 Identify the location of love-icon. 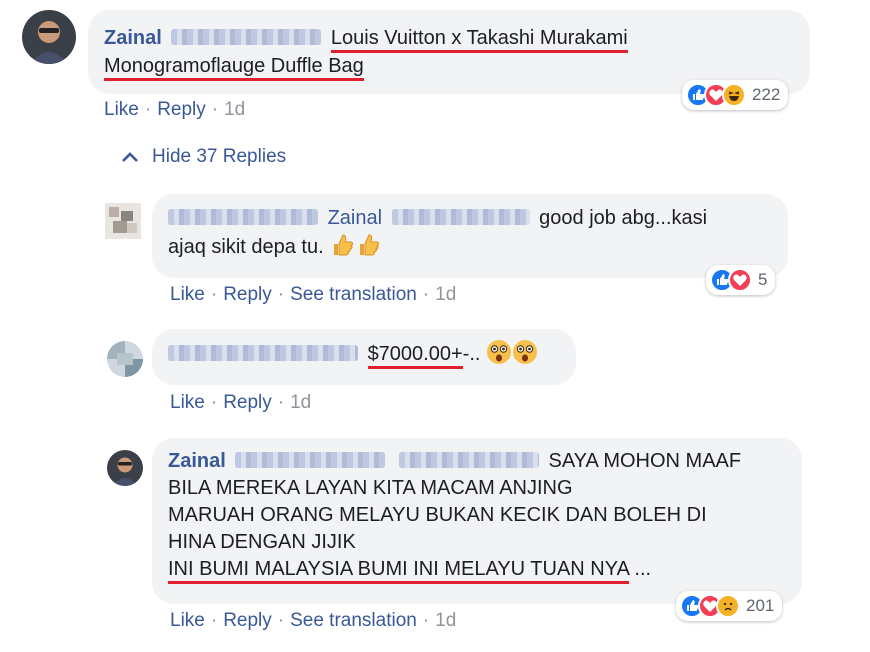
(740, 280).